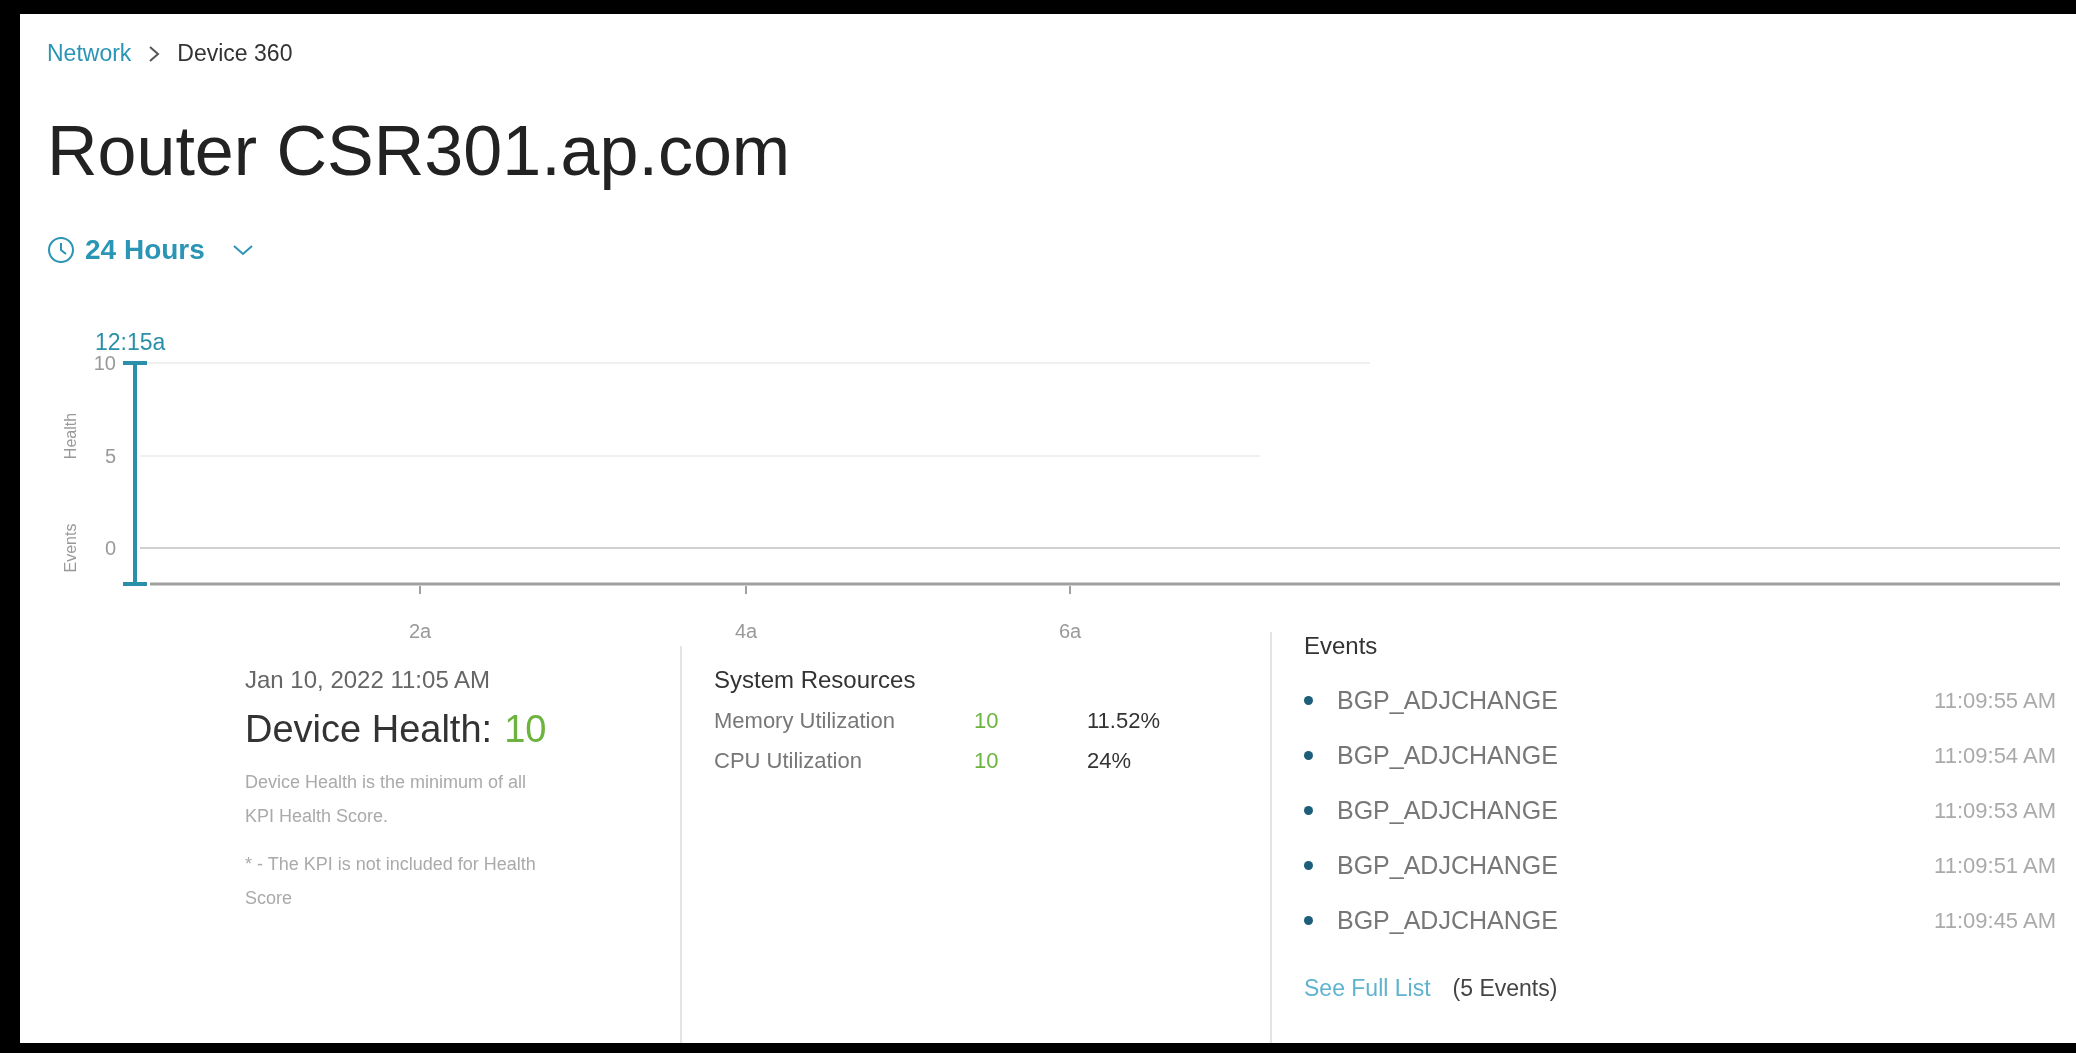  What do you see at coordinates (1367, 988) in the screenshot?
I see `see-full-list-link: See Full List` at bounding box center [1367, 988].